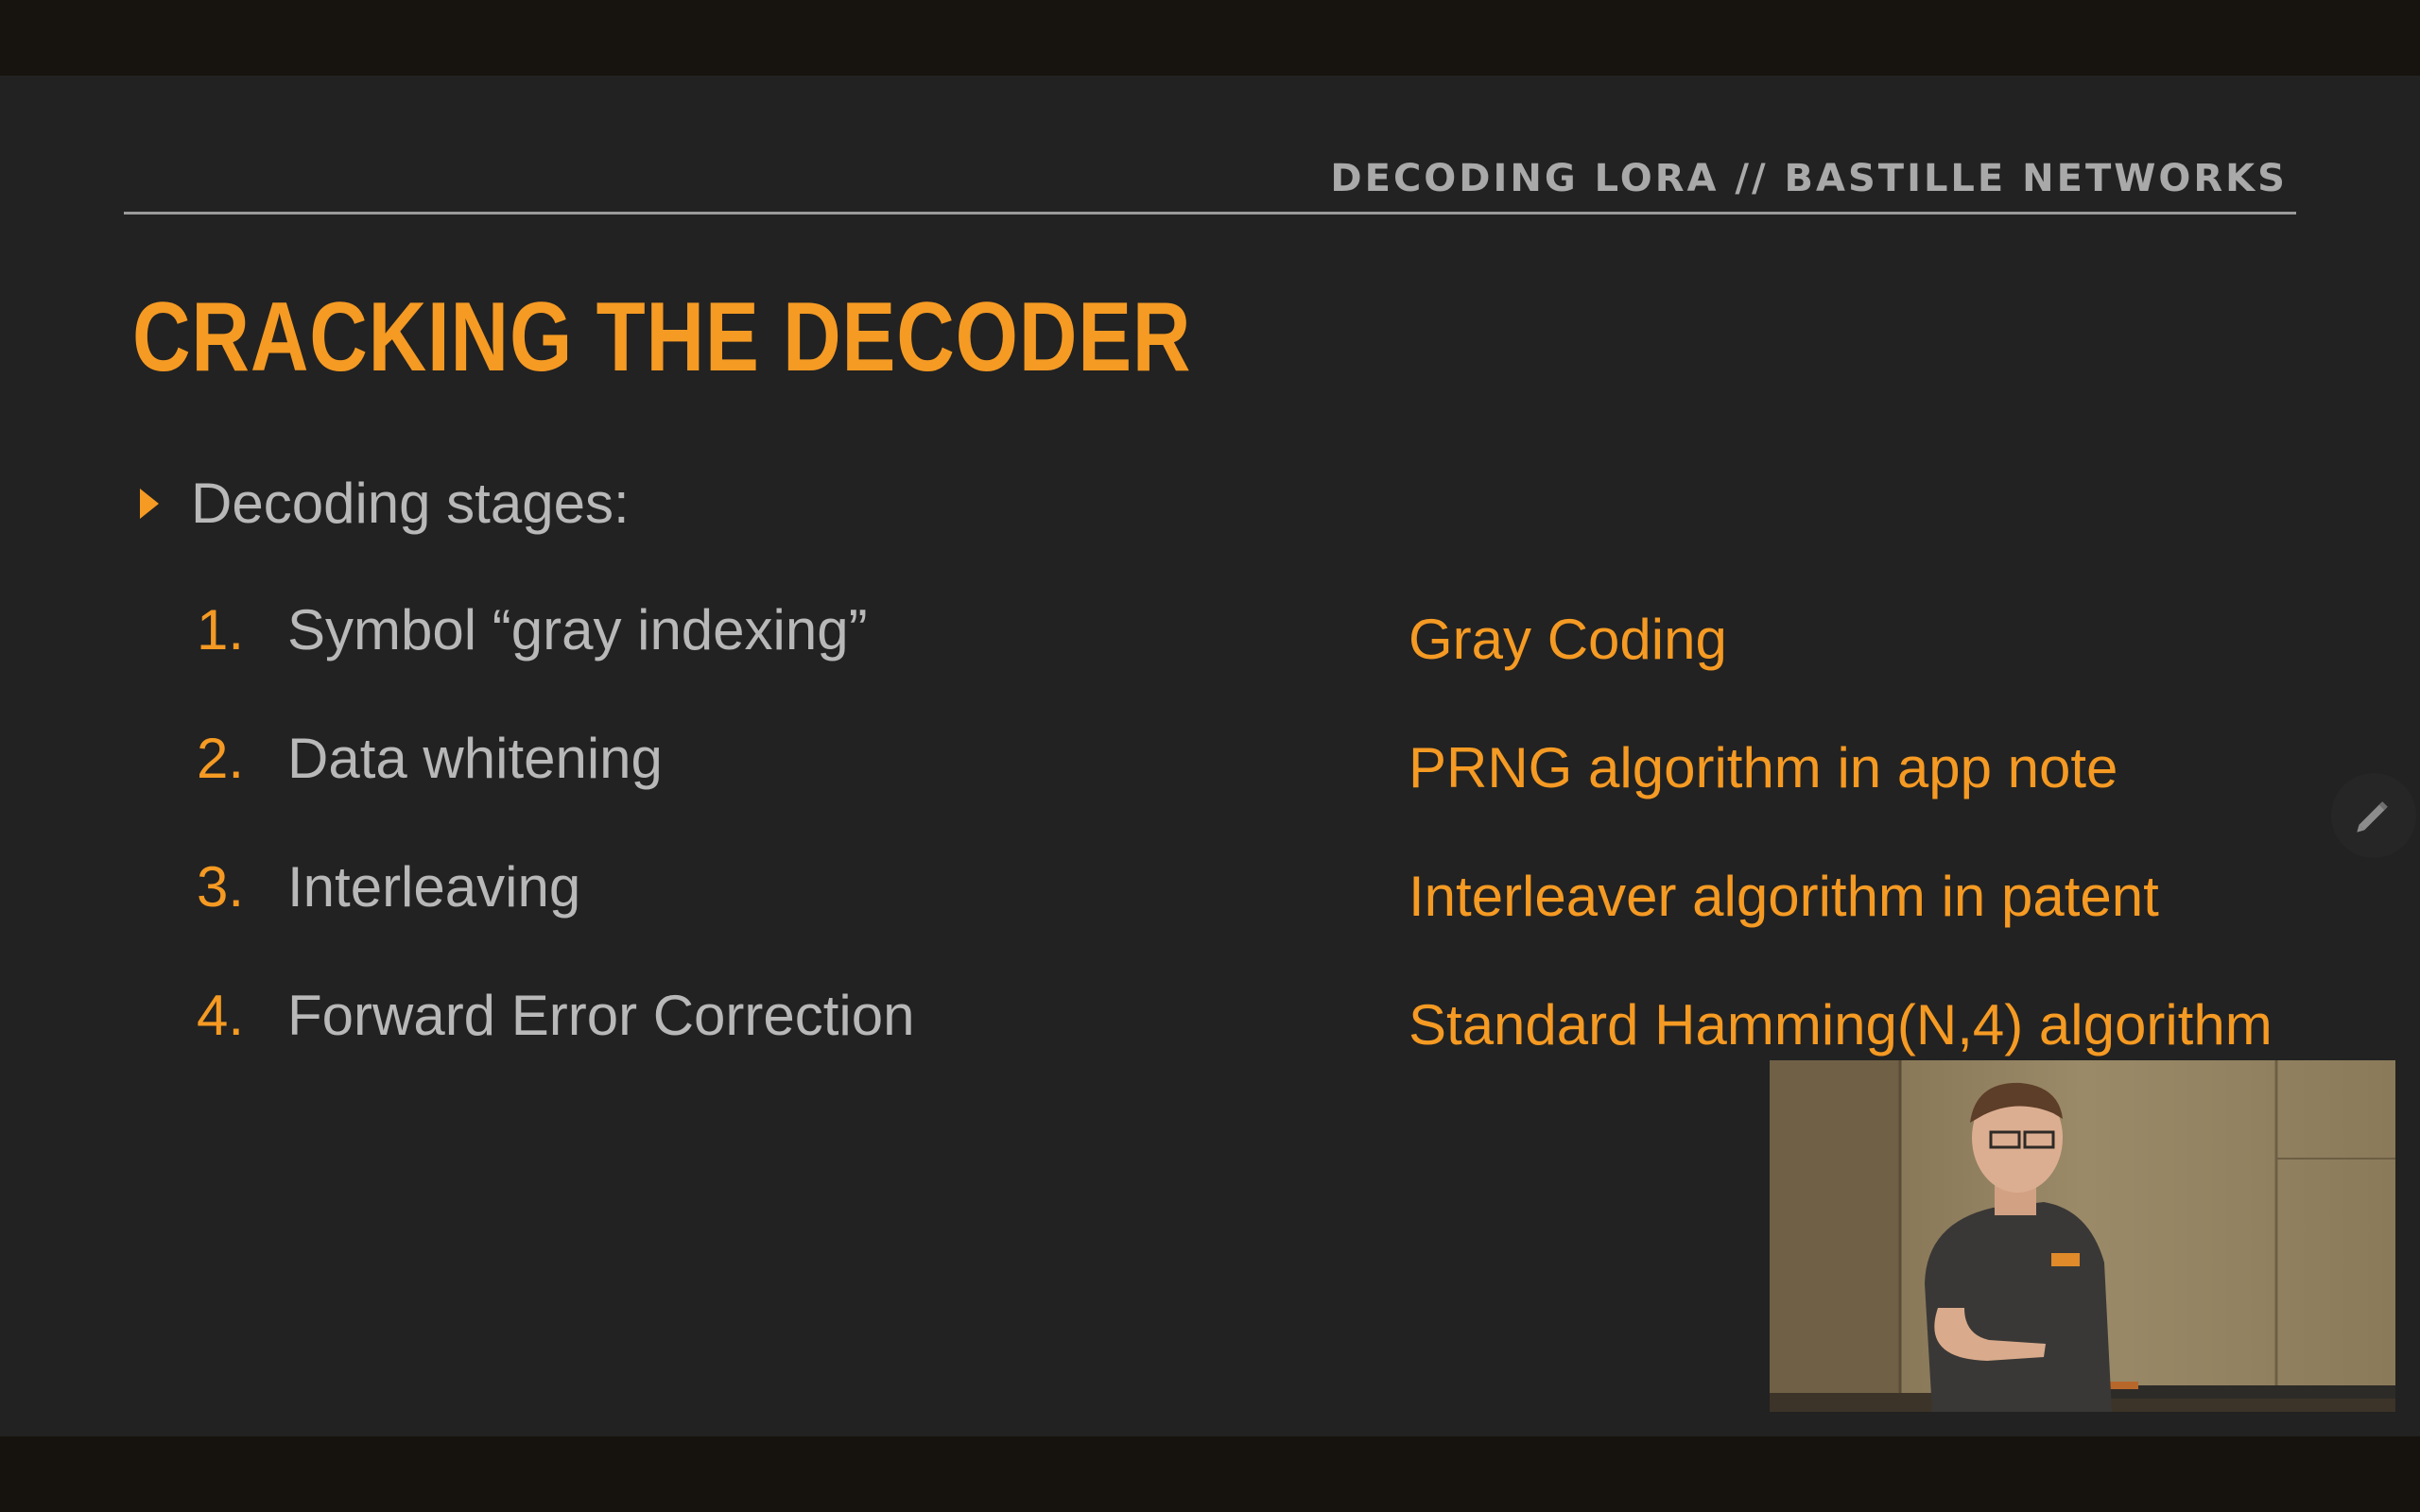  I want to click on stage-note-2: PRNG algorithm in app note, so click(1763, 767).